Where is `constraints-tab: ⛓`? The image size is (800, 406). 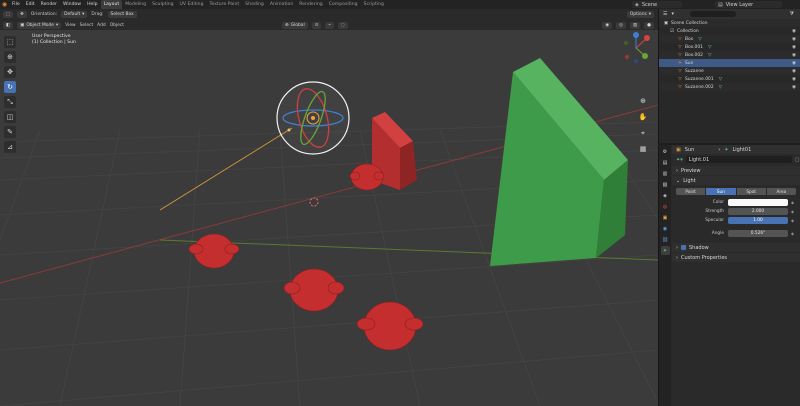 constraints-tab: ⛓ is located at coordinates (665, 239).